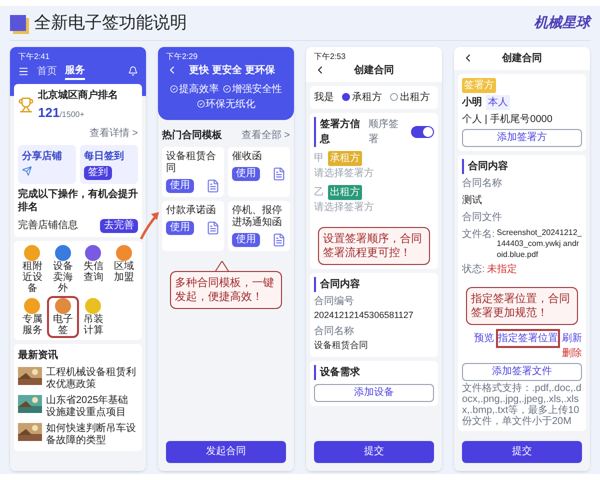 This screenshot has height=480, width=600. I want to click on template-name: 设备租赁合同, so click(191, 162).